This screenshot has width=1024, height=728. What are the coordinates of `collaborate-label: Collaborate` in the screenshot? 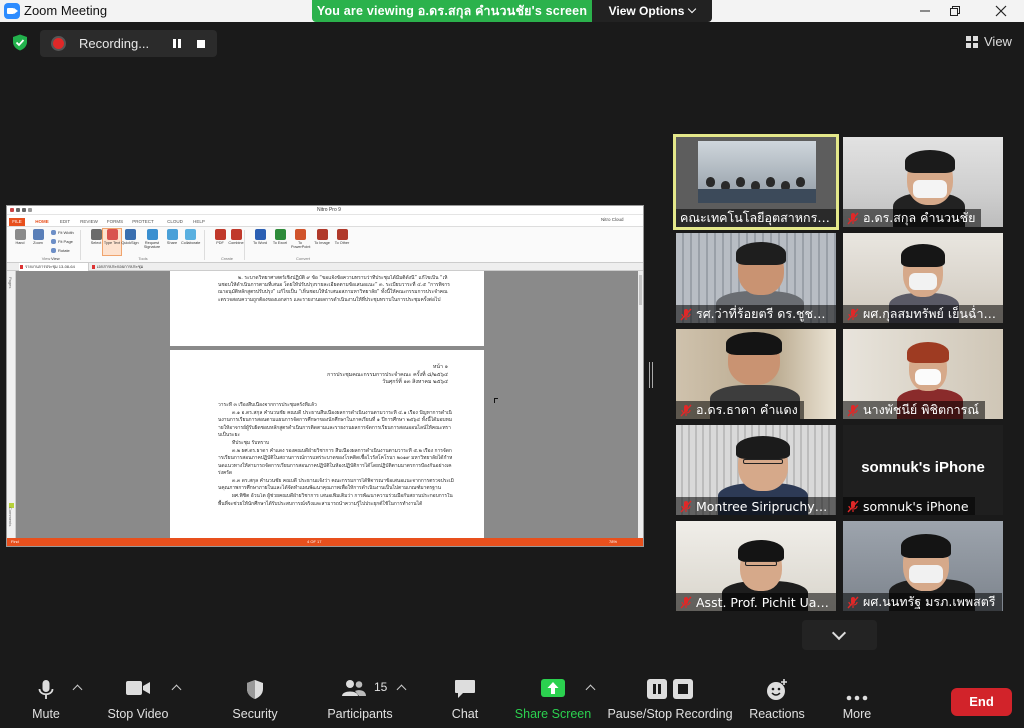 It's located at (191, 243).